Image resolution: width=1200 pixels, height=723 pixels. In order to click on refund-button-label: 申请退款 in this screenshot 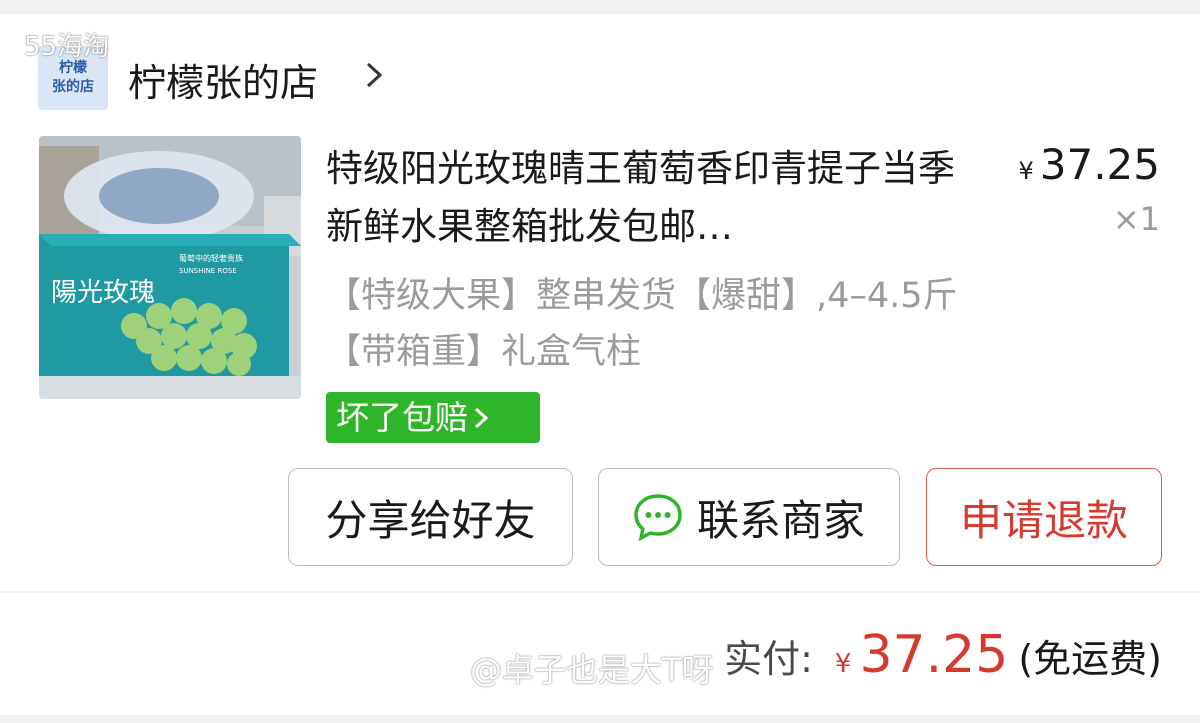, I will do `click(1043, 520)`.